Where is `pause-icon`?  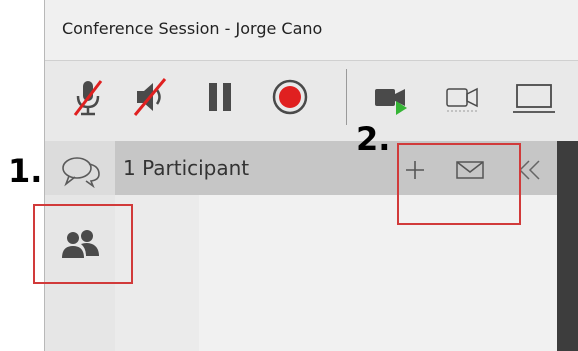
pause-icon is located at coordinates (220, 97).